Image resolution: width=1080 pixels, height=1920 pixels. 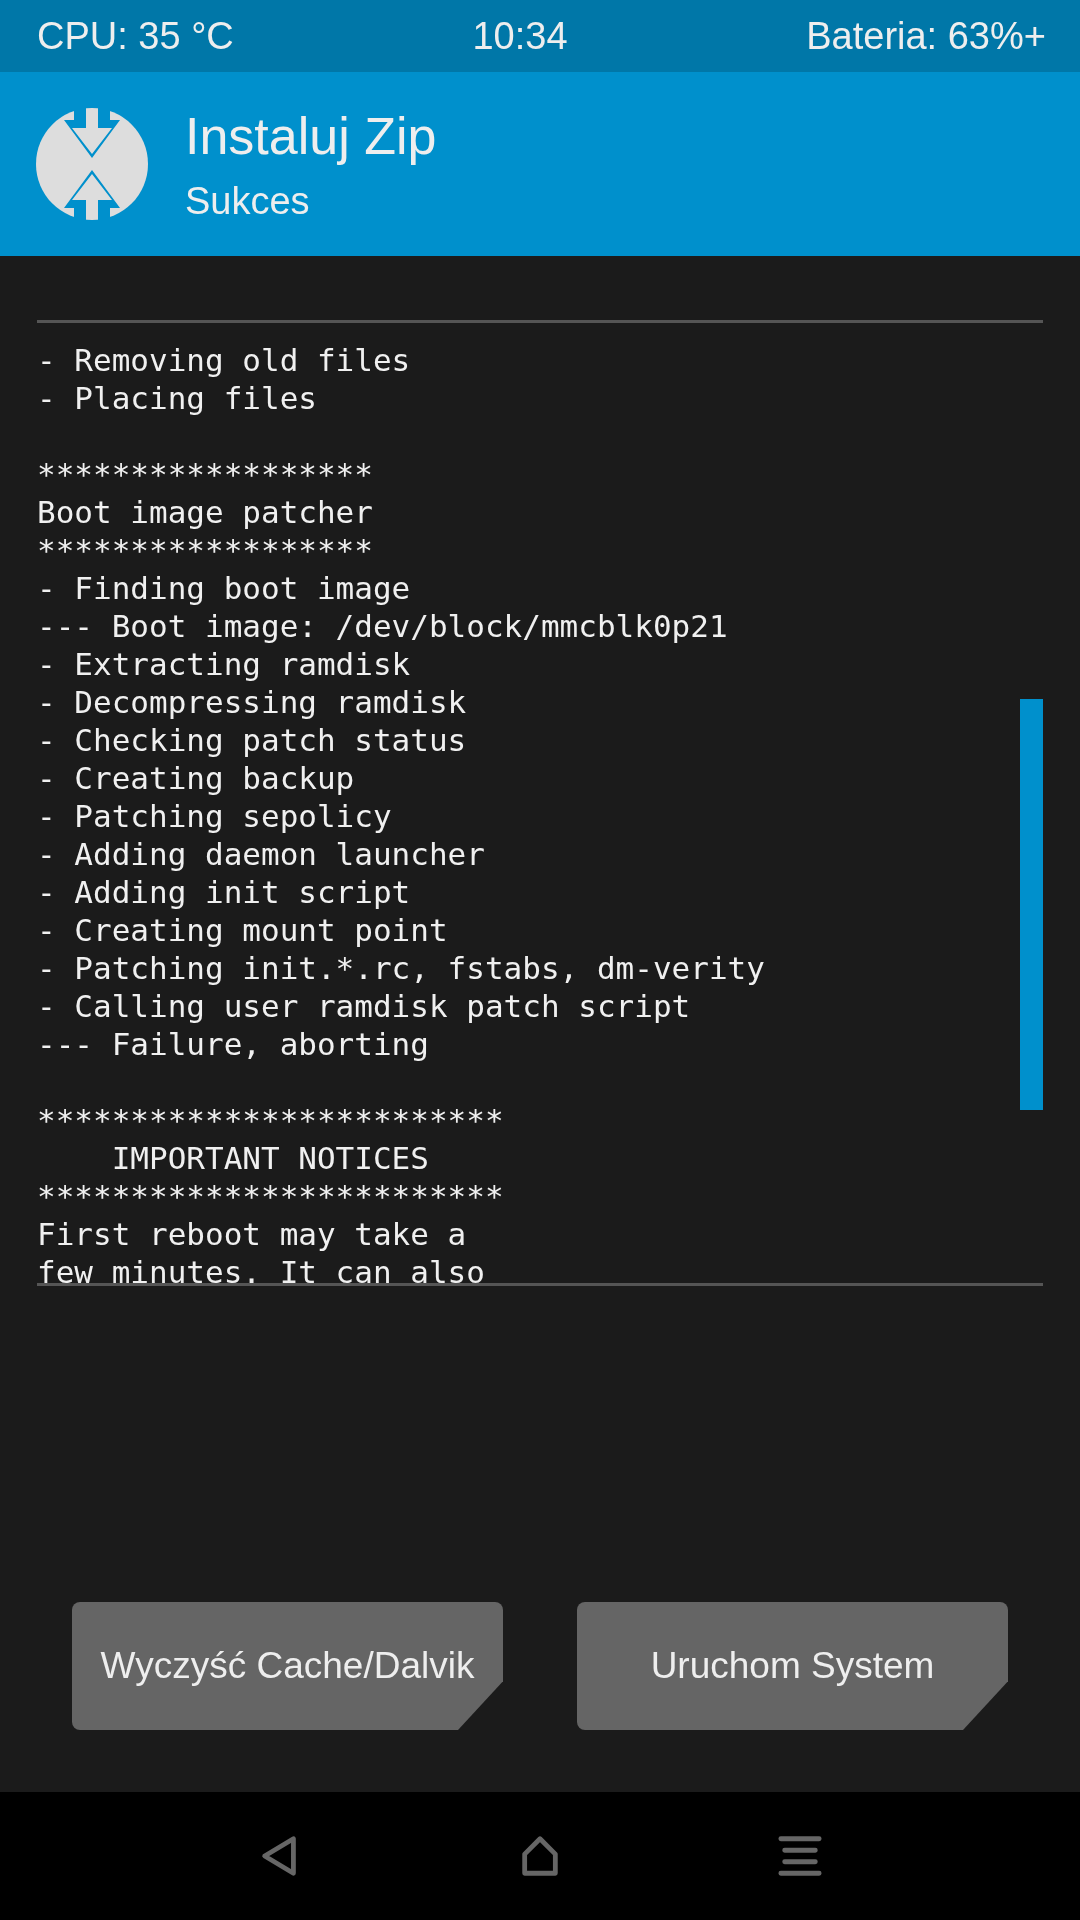 I want to click on clock: 10:34, so click(x=520, y=36).